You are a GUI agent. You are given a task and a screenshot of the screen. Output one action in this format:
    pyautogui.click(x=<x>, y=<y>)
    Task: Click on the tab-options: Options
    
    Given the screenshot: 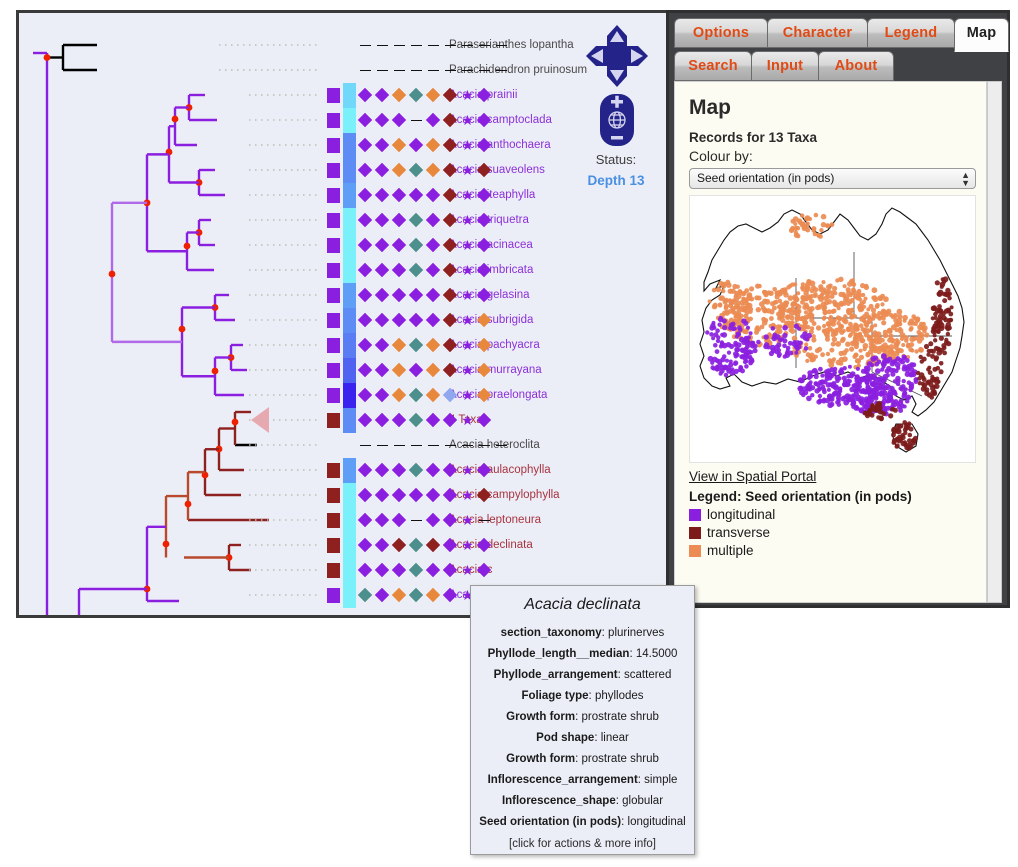 What is the action you would take?
    pyautogui.click(x=721, y=33)
    